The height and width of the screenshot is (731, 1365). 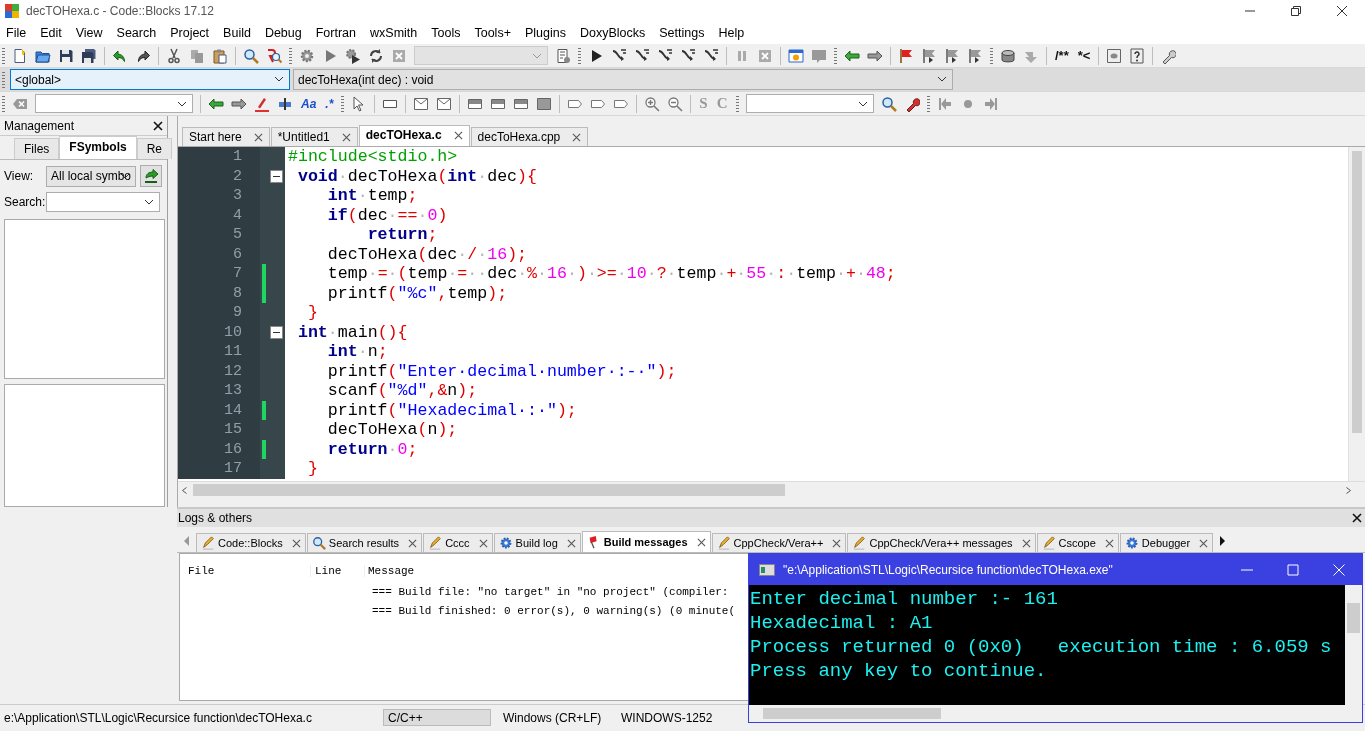 I want to click on menu-item: Tools+, so click(x=496, y=33).